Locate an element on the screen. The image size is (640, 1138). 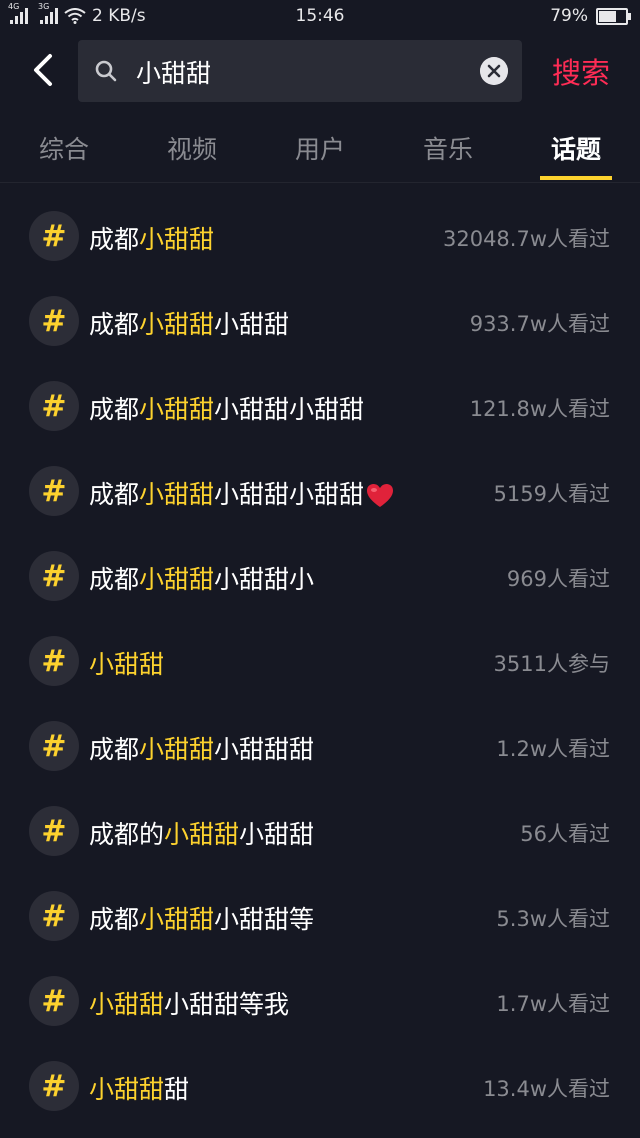
topic-views: 1.2w人看过 is located at coordinates (553, 749).